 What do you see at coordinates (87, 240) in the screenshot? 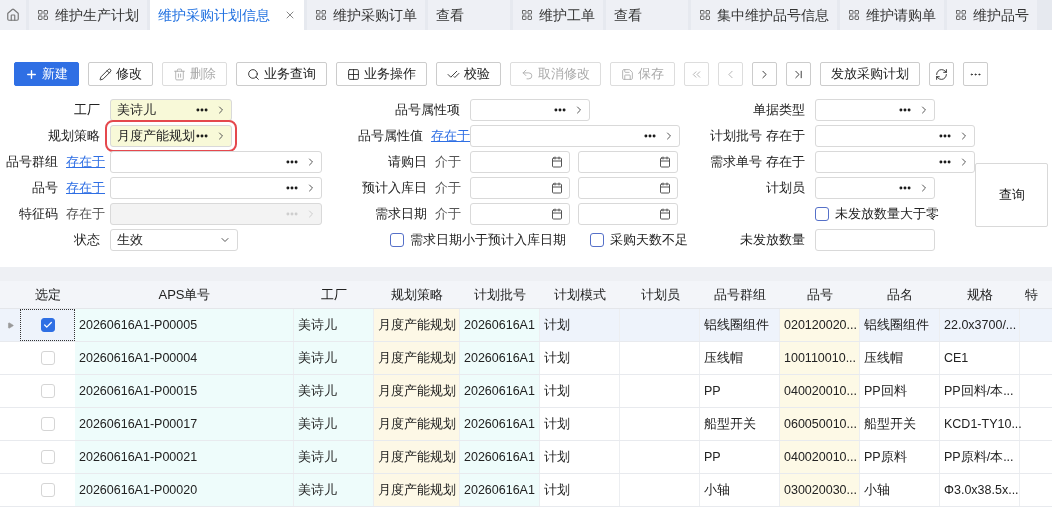
I see `field-label: 状态` at bounding box center [87, 240].